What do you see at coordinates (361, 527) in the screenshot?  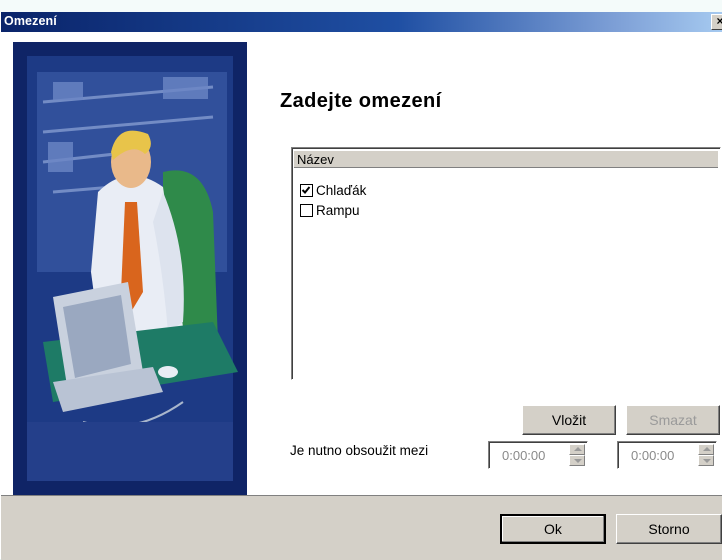 I see `dialog-footer: Ok Storno` at bounding box center [361, 527].